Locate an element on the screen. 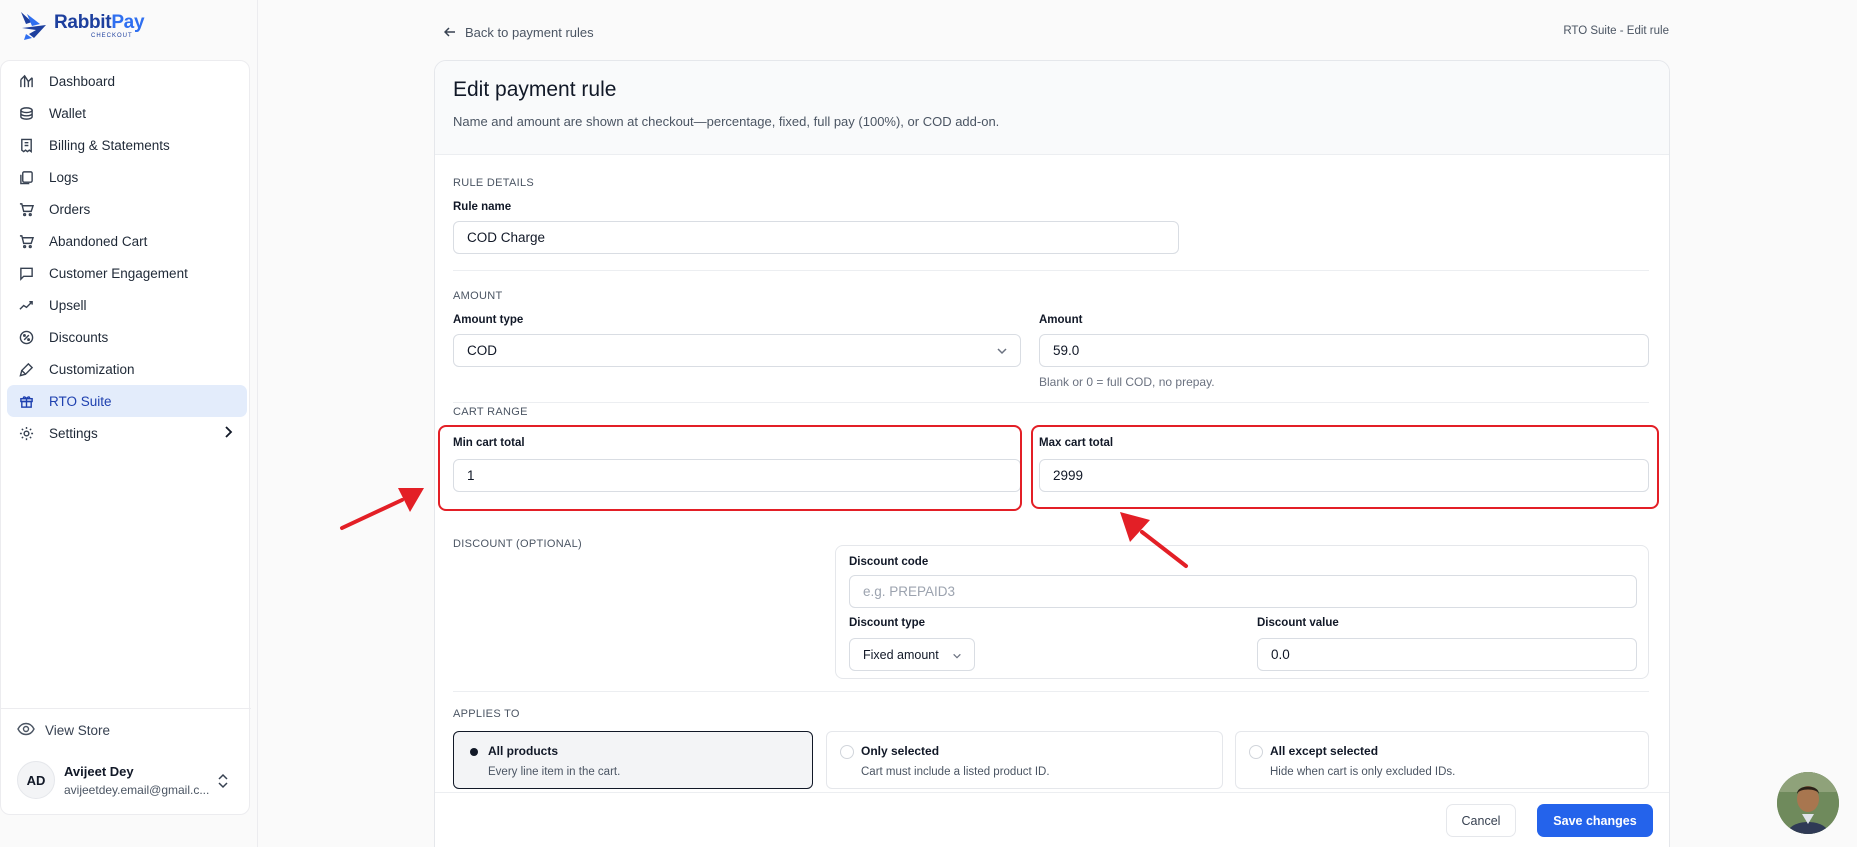 This screenshot has height=847, width=1857. sidebar-item-label: Customer Engagement is located at coordinates (118, 273).